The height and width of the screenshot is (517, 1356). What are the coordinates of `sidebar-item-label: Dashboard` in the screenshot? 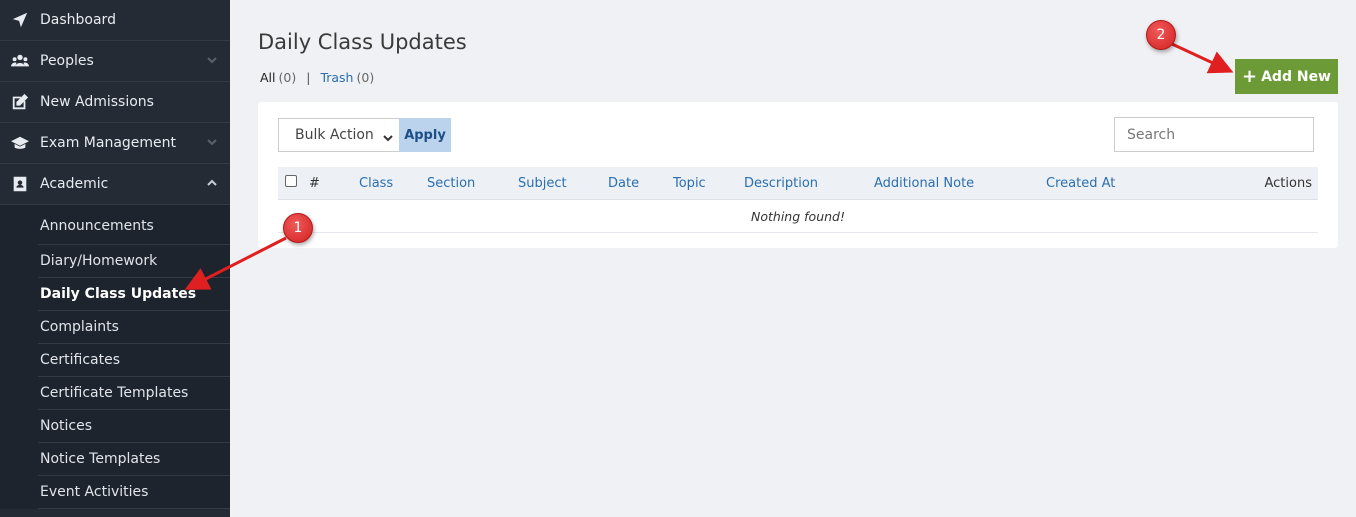 It's located at (78, 20).